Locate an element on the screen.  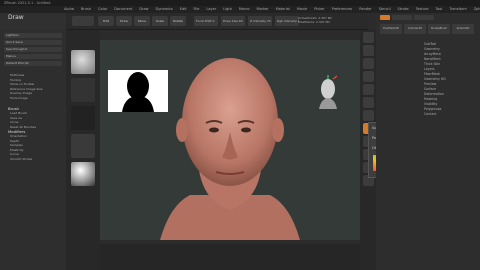
menu-tool: Tool is located at coordinates (439, 9).